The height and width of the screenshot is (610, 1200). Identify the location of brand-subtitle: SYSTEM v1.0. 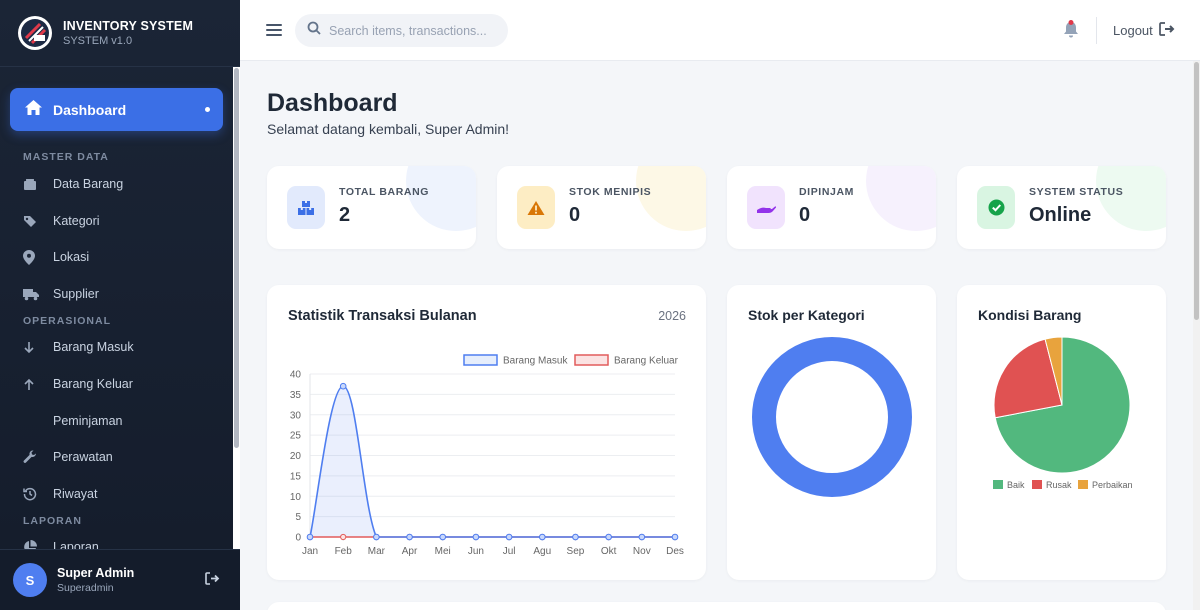
(98, 41).